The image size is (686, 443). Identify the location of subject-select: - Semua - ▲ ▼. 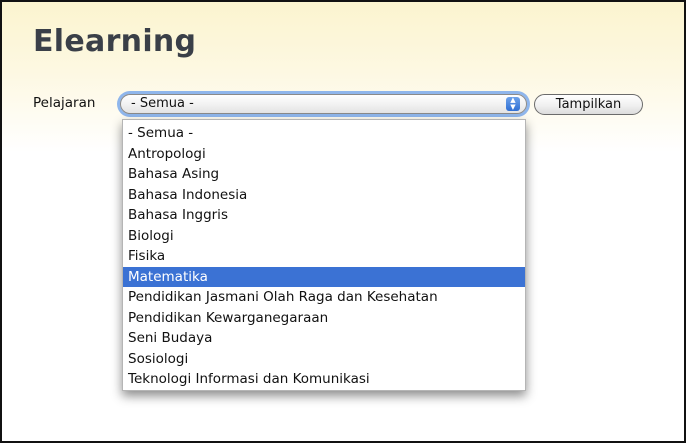
(323, 104).